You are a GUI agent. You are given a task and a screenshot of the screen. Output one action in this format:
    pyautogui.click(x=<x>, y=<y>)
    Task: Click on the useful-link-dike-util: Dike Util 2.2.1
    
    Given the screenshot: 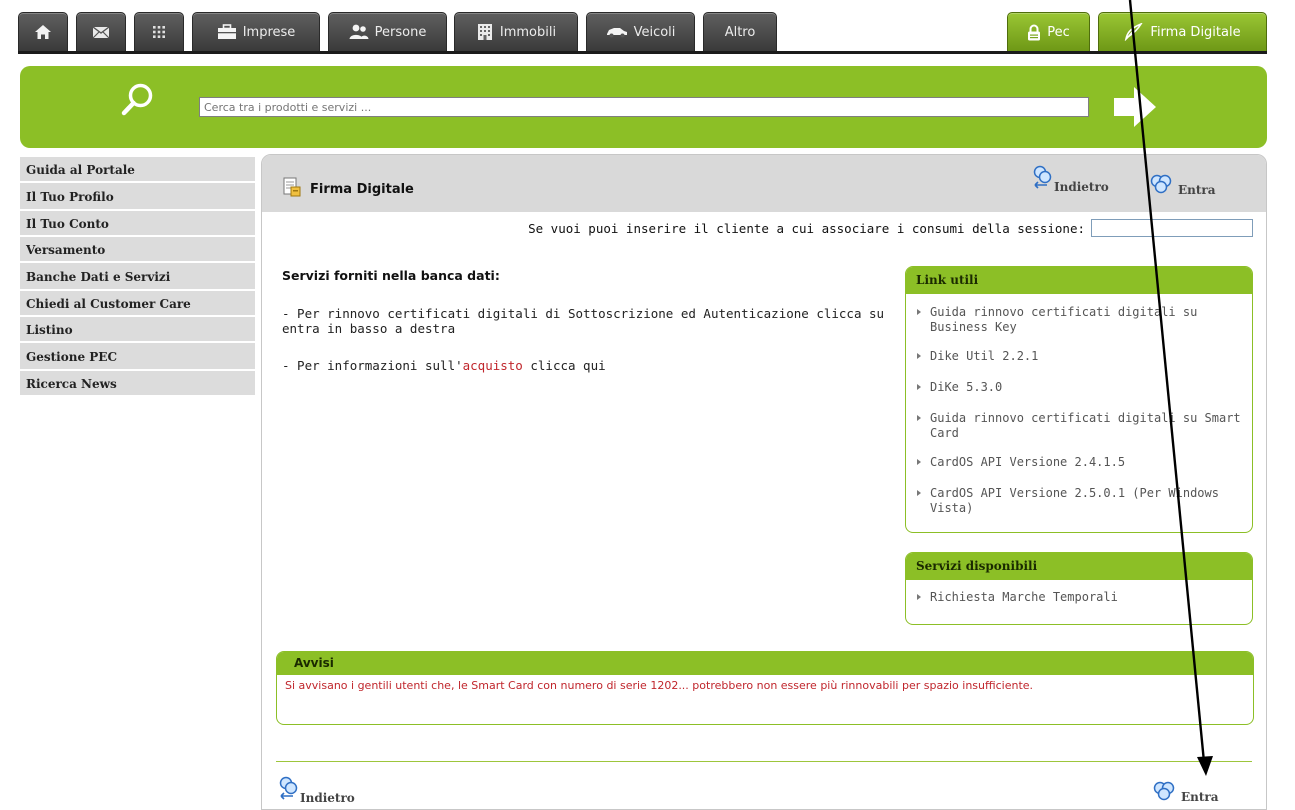 What is the action you would take?
    pyautogui.click(x=1079, y=356)
    